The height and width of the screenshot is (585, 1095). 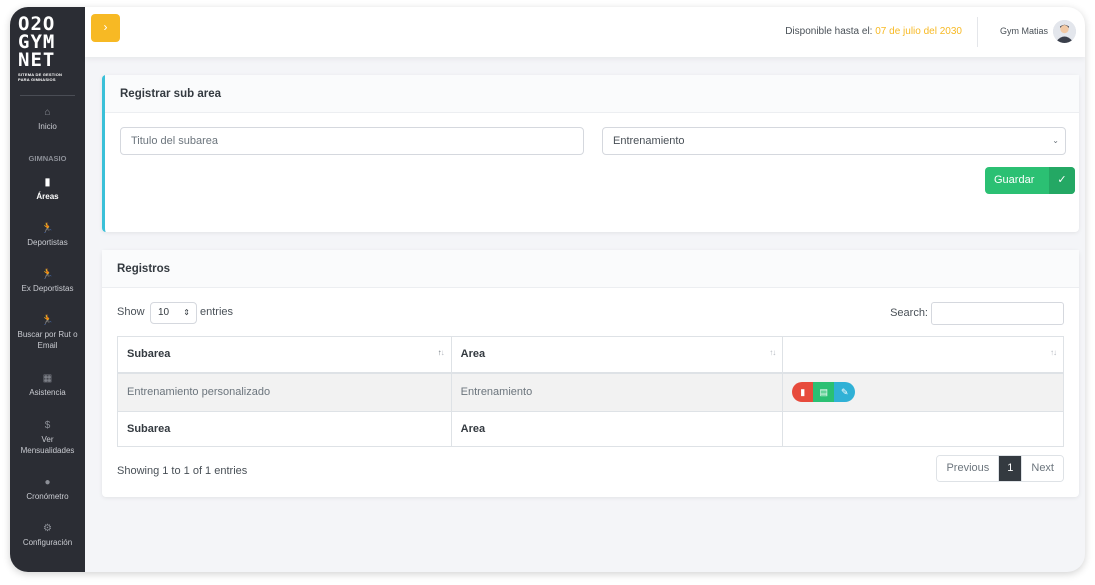 I want to click on sidebar-item-label: Áreas, so click(x=47, y=196).